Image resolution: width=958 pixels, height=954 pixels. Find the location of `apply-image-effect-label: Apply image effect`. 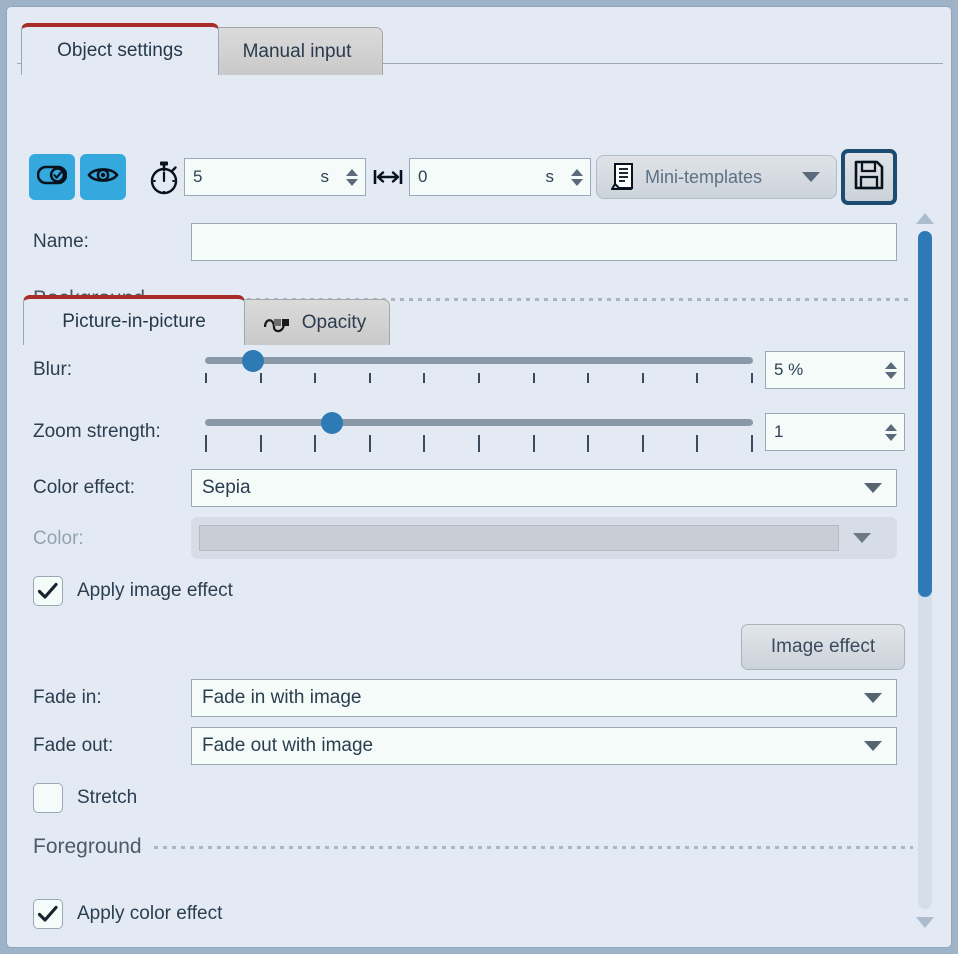

apply-image-effect-label: Apply image effect is located at coordinates (155, 590).